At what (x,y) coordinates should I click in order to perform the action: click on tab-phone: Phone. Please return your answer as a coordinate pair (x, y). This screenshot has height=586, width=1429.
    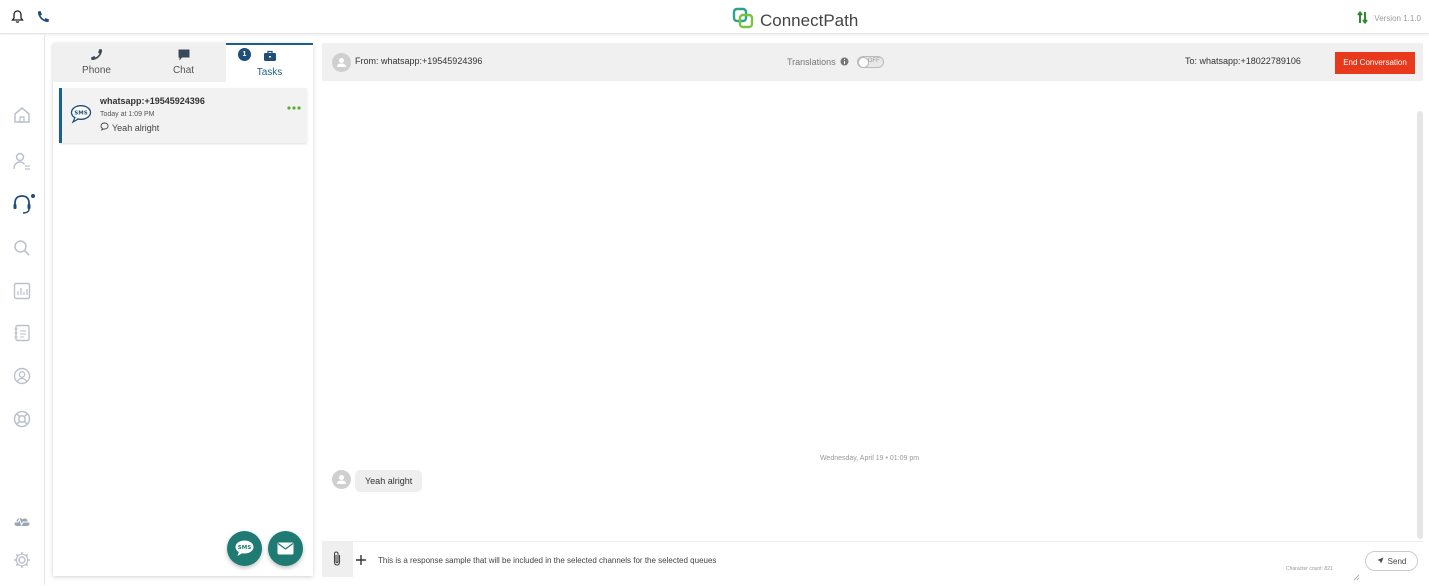
    Looking at the image, I should click on (96, 62).